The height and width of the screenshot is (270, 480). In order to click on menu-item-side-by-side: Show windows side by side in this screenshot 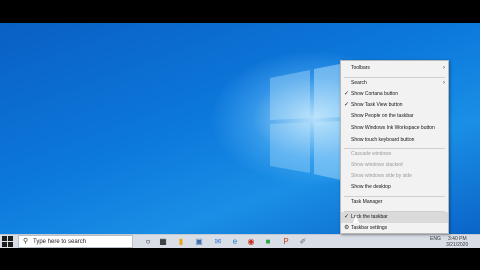, I will do `click(381, 176)`.